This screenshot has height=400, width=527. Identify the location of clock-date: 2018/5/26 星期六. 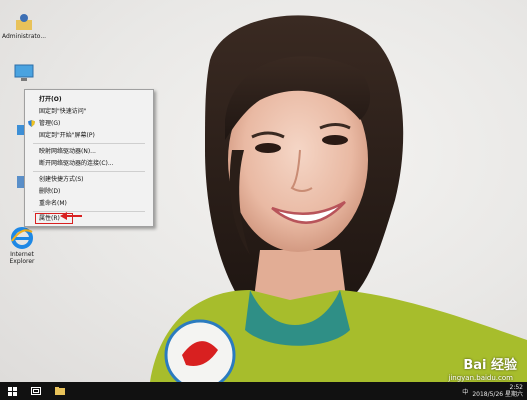
(497, 394).